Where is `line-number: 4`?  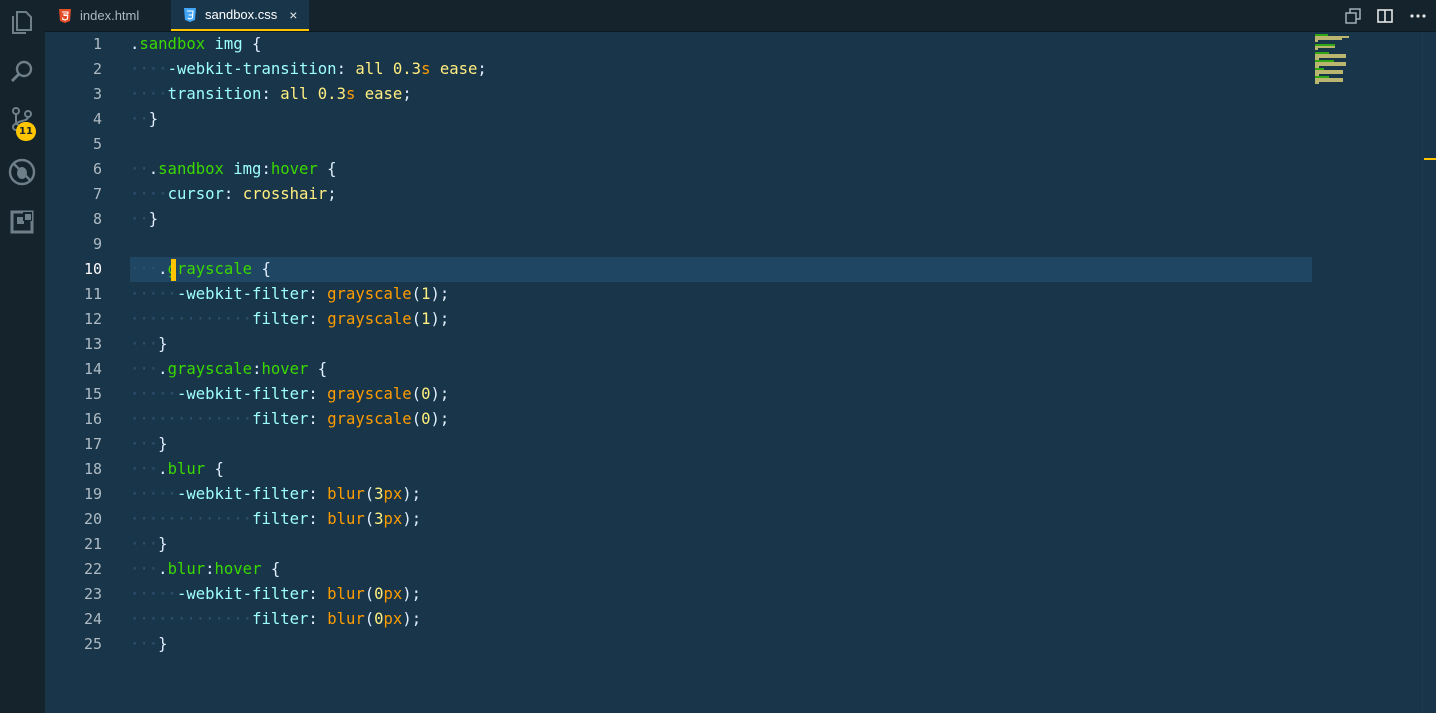 line-number: 4 is located at coordinates (97, 119).